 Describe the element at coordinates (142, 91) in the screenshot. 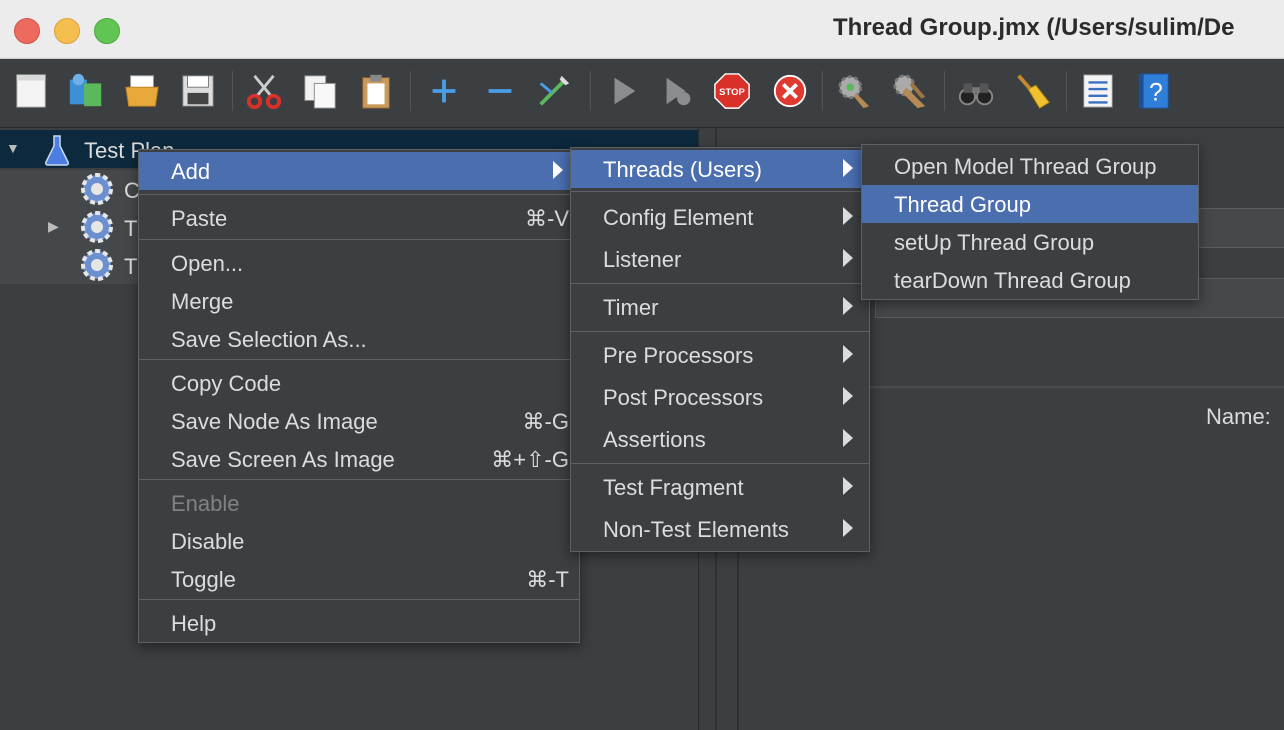

I see `open-folder-icon` at that location.